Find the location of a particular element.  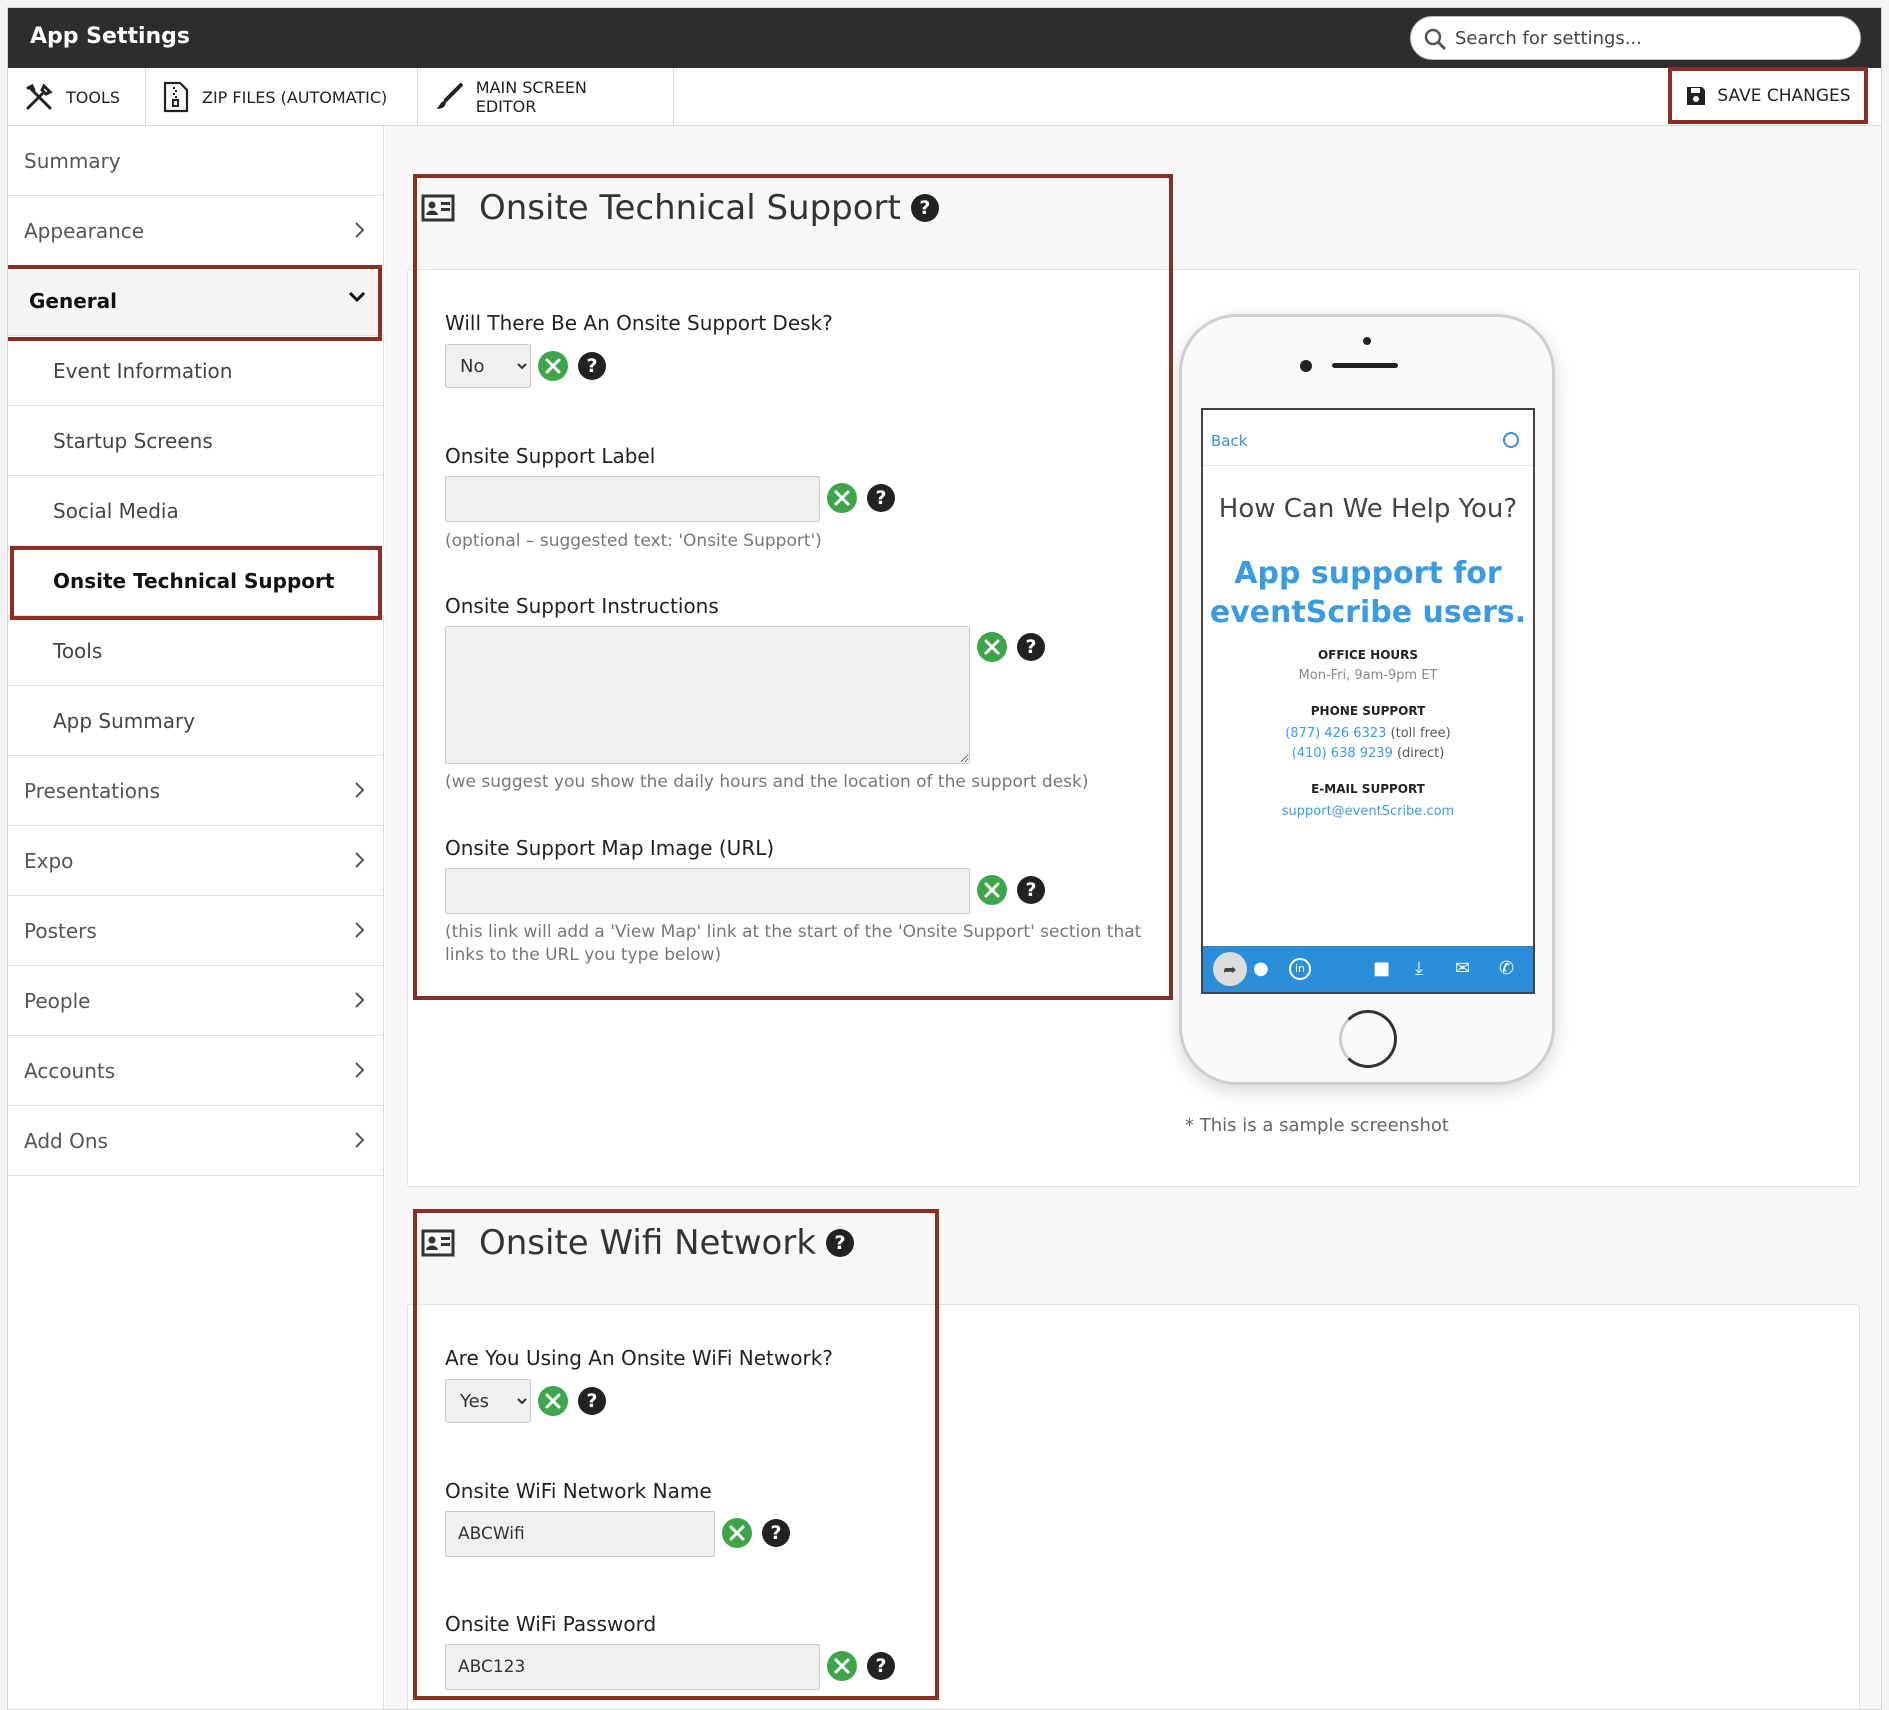

chevron-down-icon is located at coordinates (357, 297).